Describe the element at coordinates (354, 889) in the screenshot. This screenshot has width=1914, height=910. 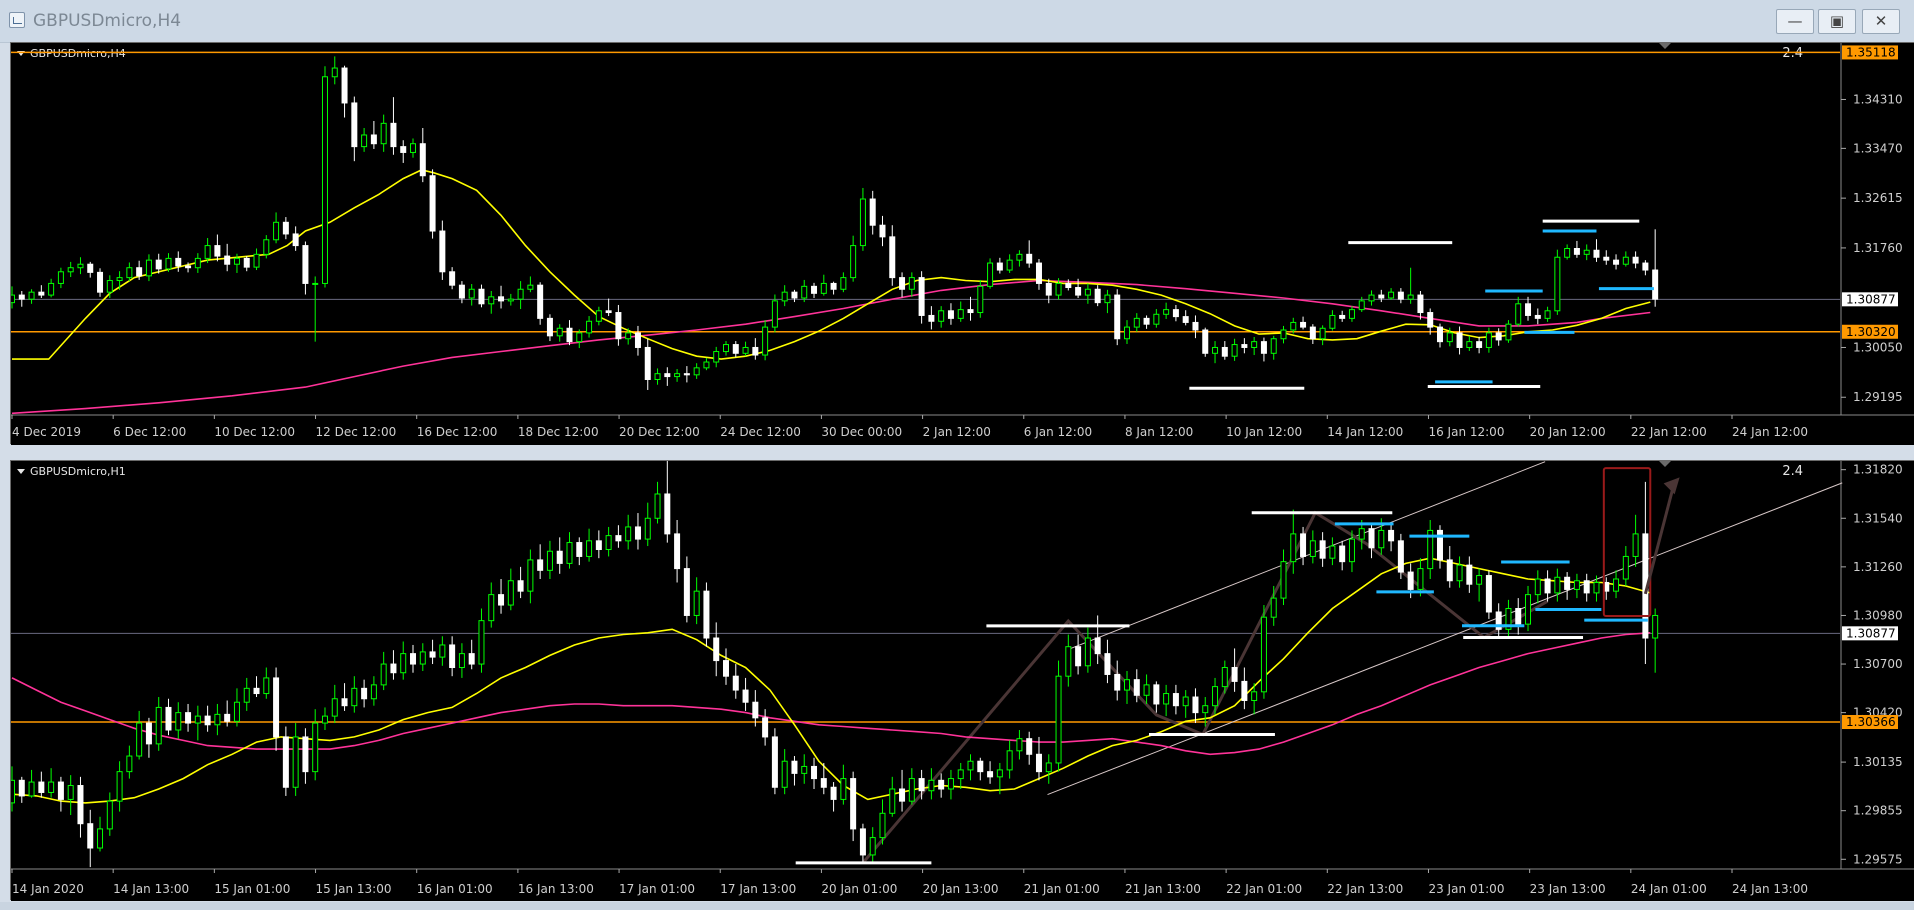
I see `x-tick-label: 15 Jan 13:00` at that location.